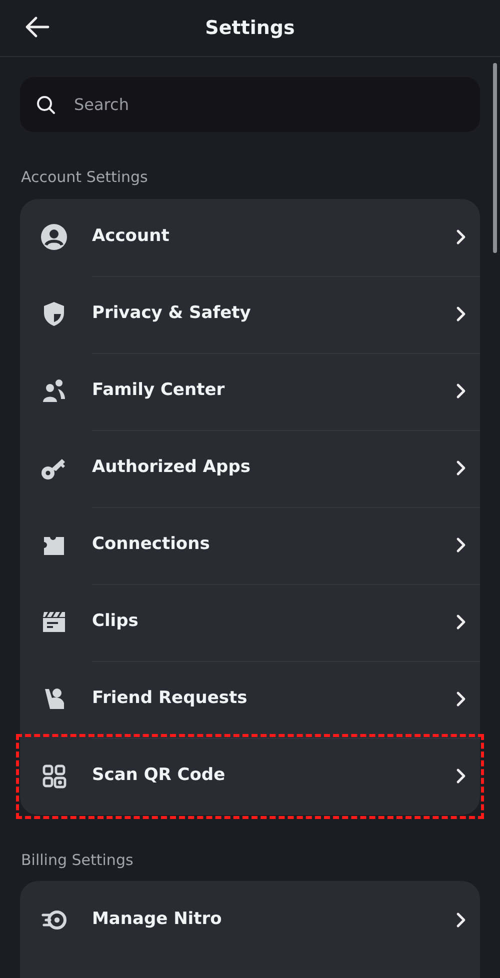 This screenshot has width=500, height=978. Describe the element at coordinates (77, 860) in the screenshot. I see `section-heading: Billing Settings` at that location.